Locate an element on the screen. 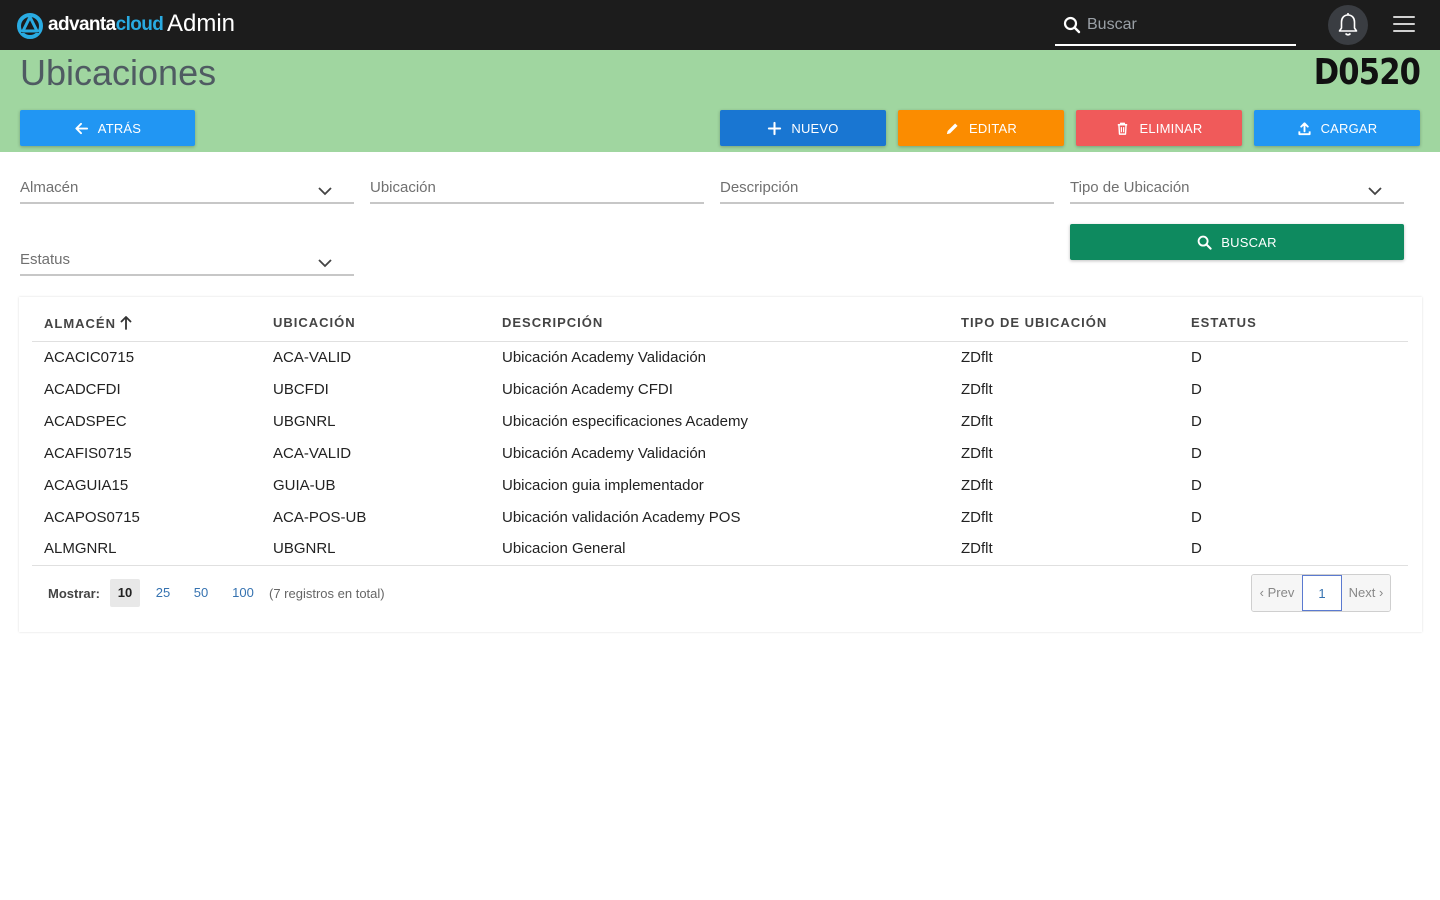 The height and width of the screenshot is (900, 1440). plus-icon is located at coordinates (775, 128).